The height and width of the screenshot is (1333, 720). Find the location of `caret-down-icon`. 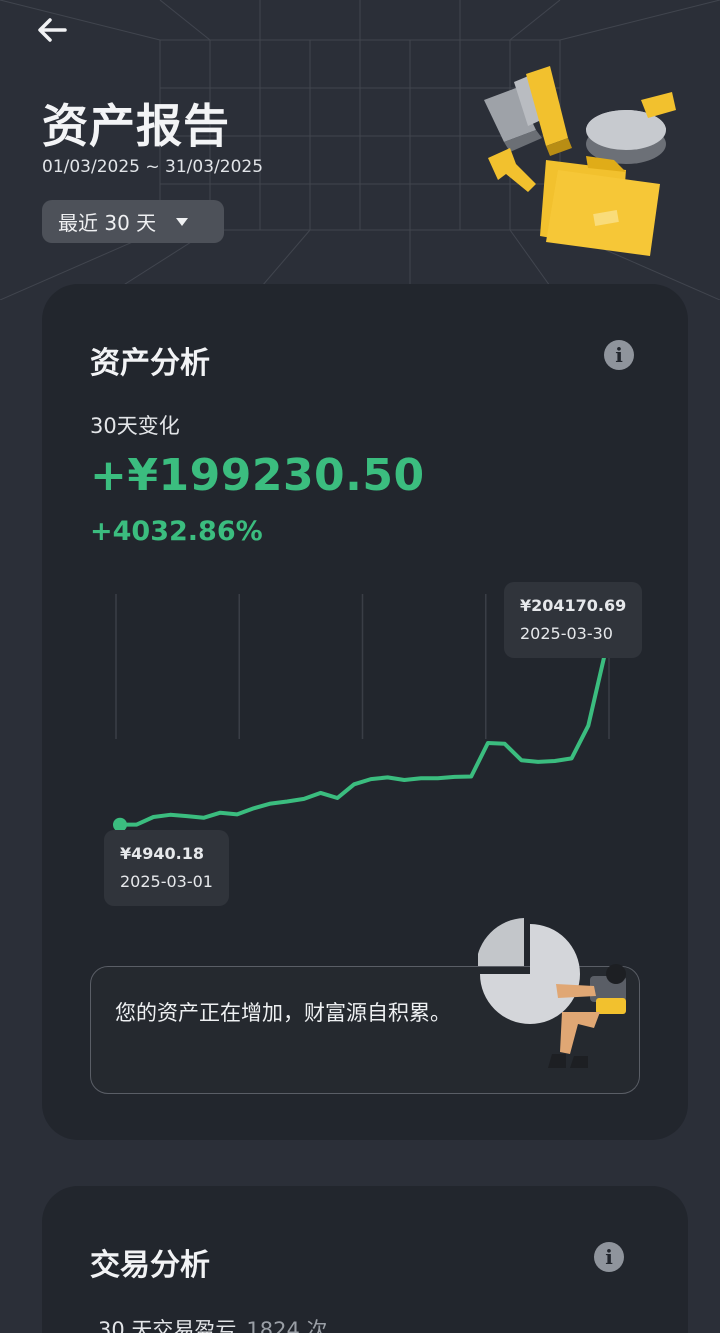

caret-down-icon is located at coordinates (182, 221).